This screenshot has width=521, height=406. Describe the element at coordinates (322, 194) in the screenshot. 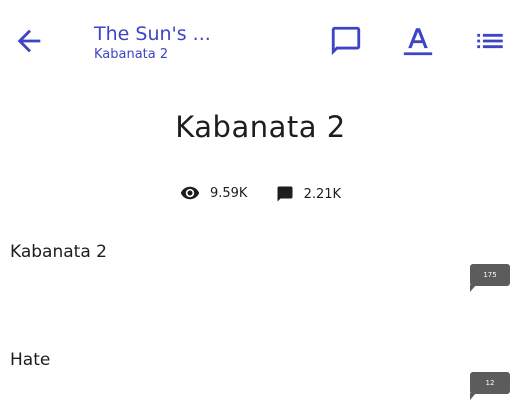

I see `comments-count: 2.21K` at that location.